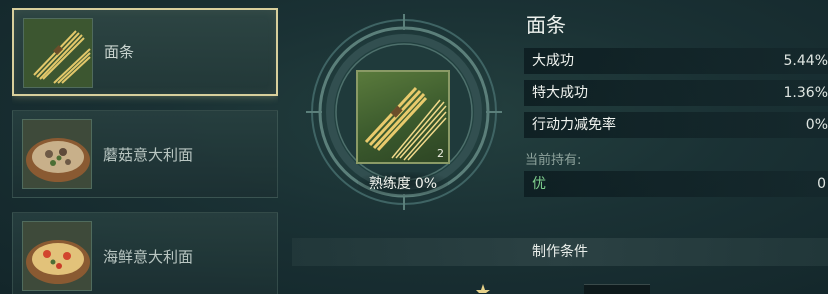 Image resolution: width=828 pixels, height=294 pixels. What do you see at coordinates (560, 93) in the screenshot?
I see `stat-label: 特大成功` at bounding box center [560, 93].